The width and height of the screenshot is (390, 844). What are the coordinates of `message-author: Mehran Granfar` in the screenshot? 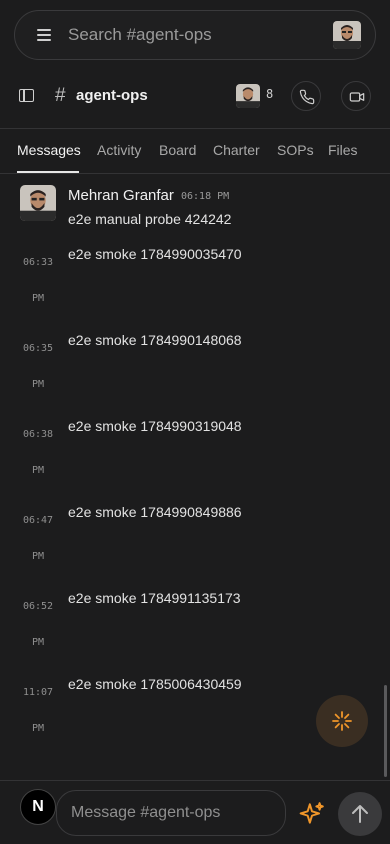 It's located at (121, 195).